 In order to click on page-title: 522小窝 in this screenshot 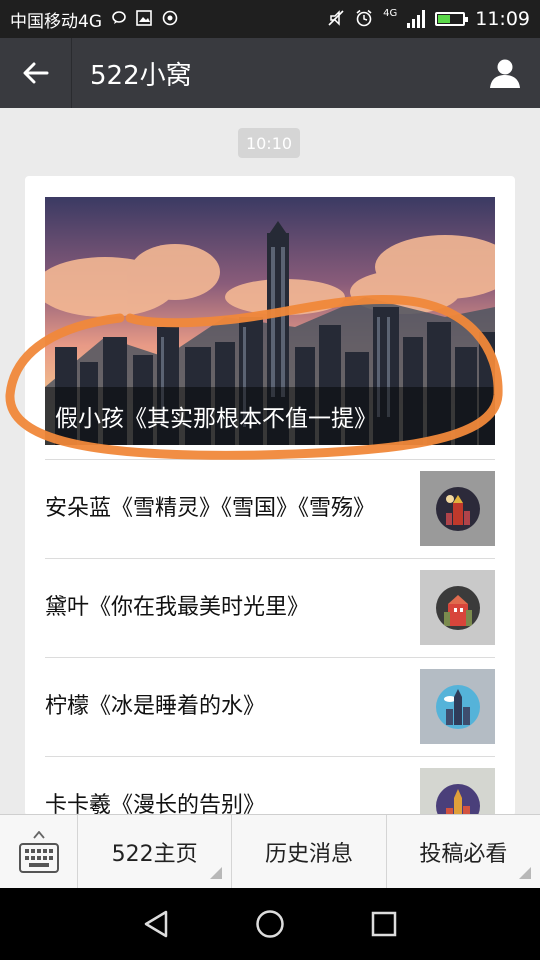, I will do `click(141, 75)`.